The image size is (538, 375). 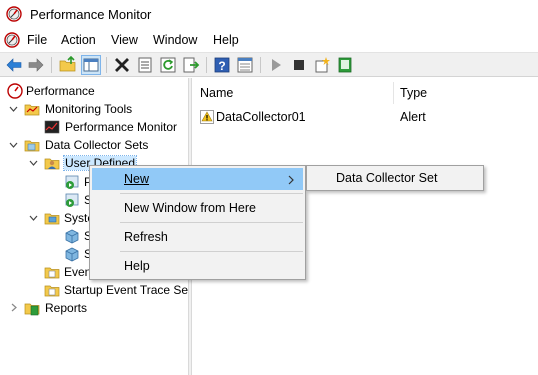 What do you see at coordinates (269, 40) in the screenshot?
I see `menu-bar: File Action View Window Help` at bounding box center [269, 40].